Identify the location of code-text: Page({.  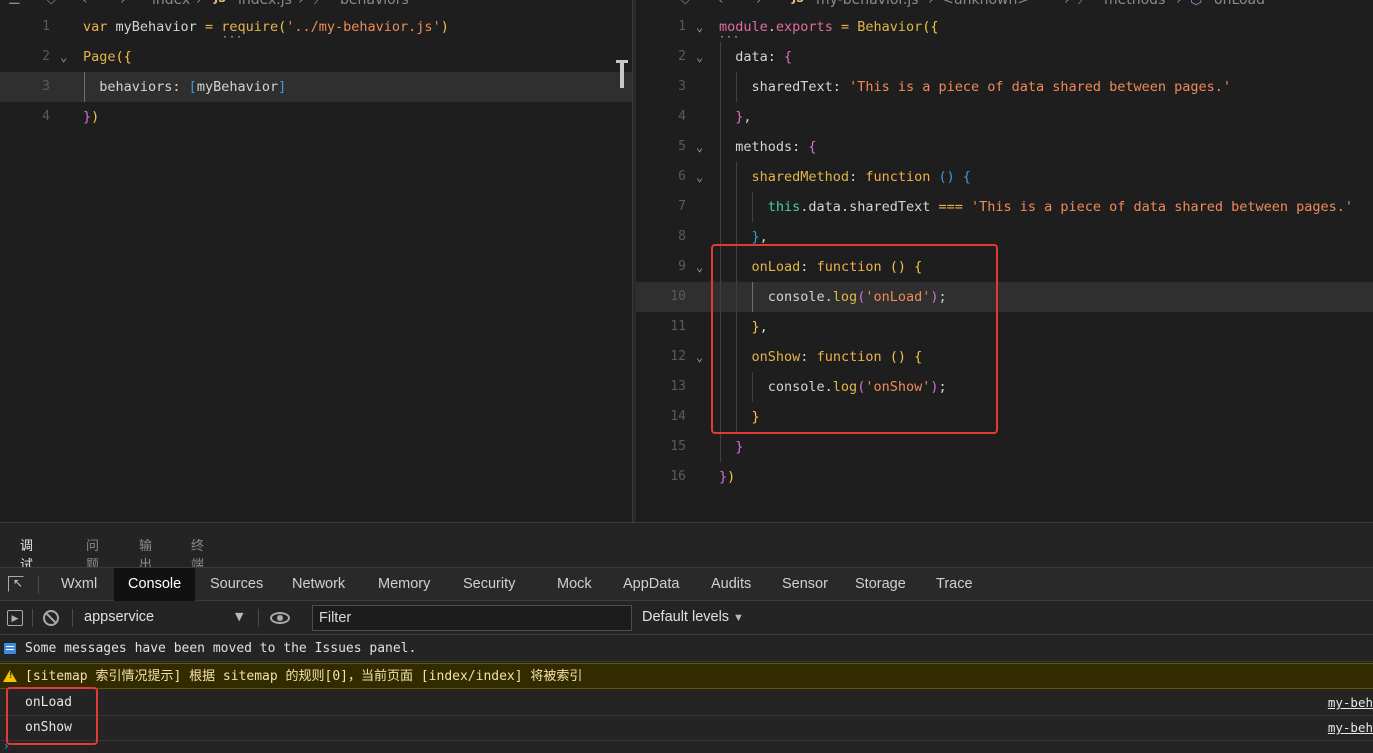
(107, 57).